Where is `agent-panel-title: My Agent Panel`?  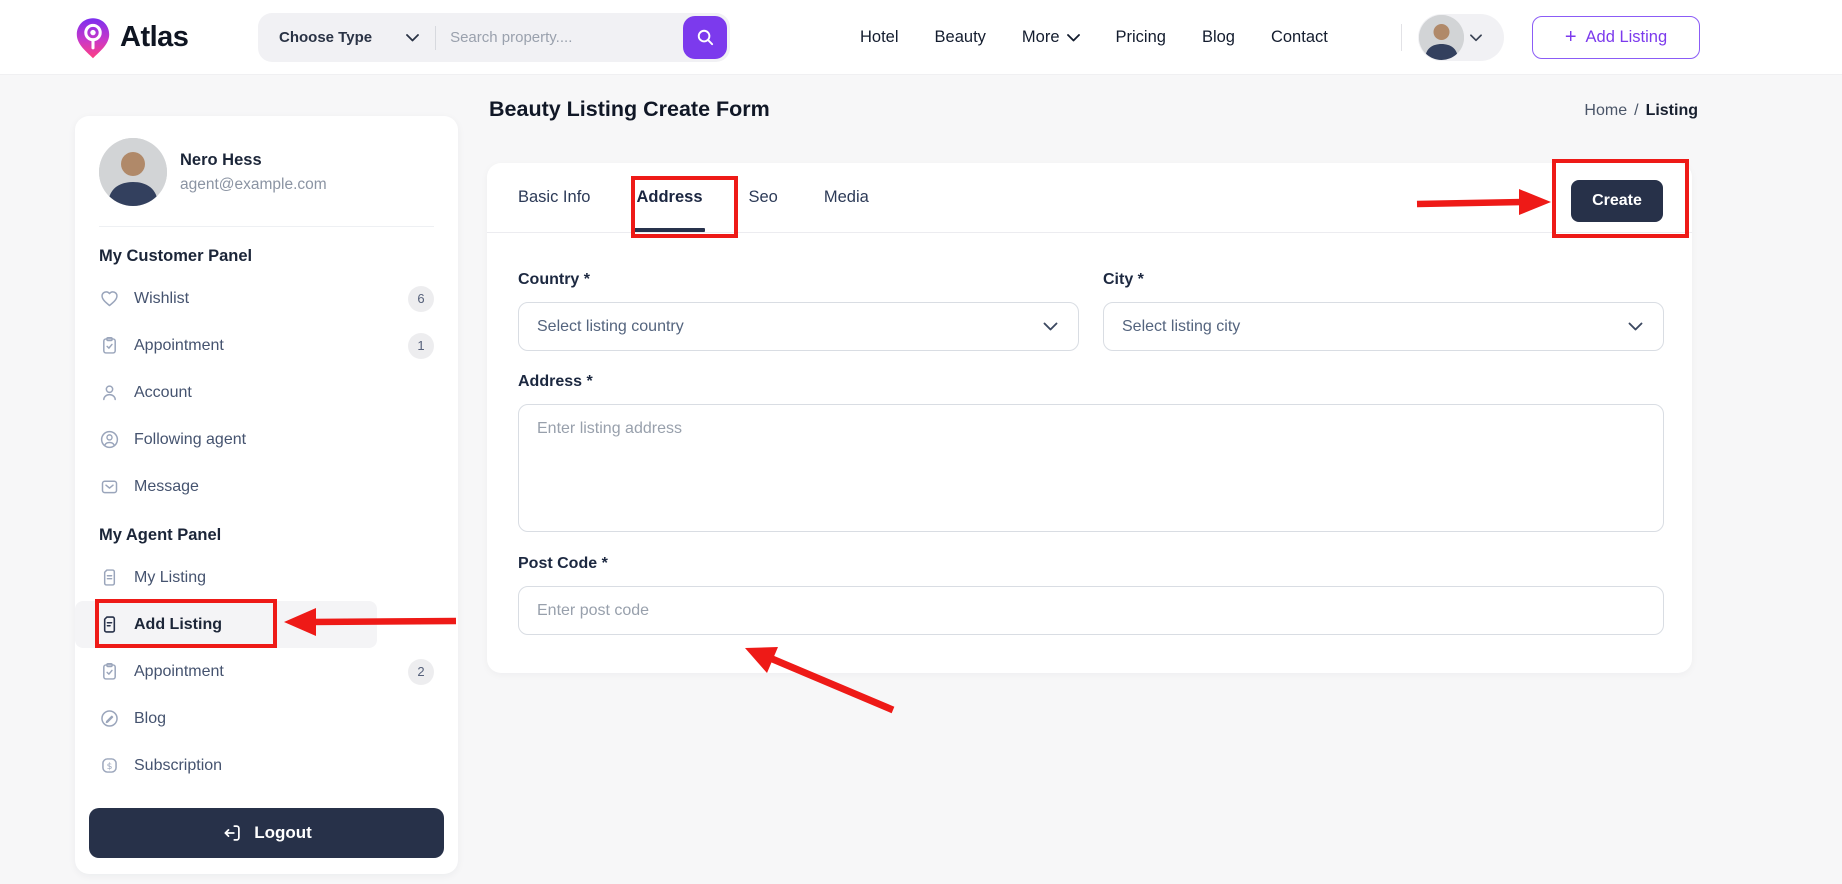
agent-panel-title: My Agent Panel is located at coordinates (160, 535).